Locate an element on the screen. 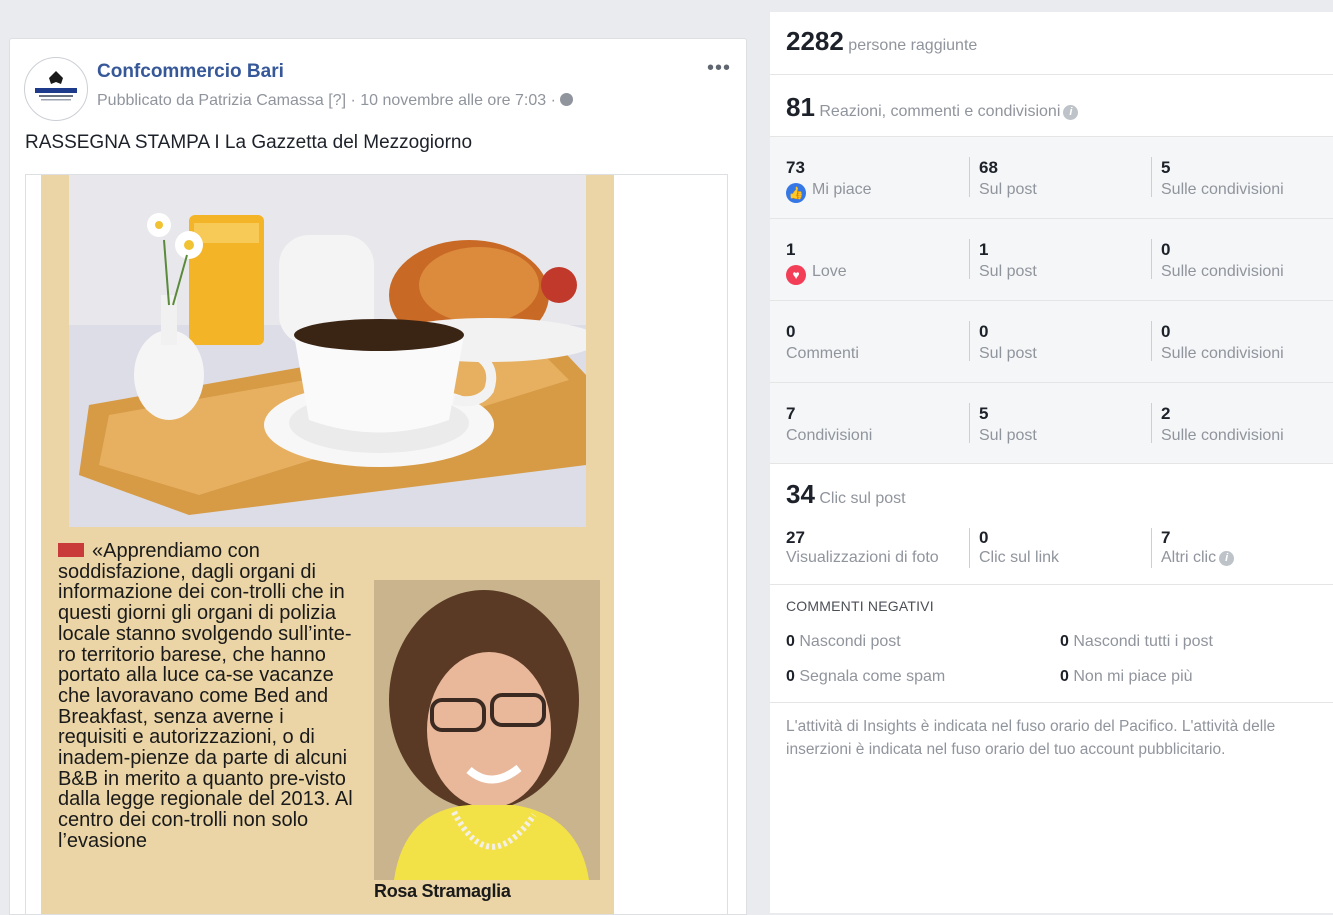  reach-label: persone raggiunte is located at coordinates (913, 45).